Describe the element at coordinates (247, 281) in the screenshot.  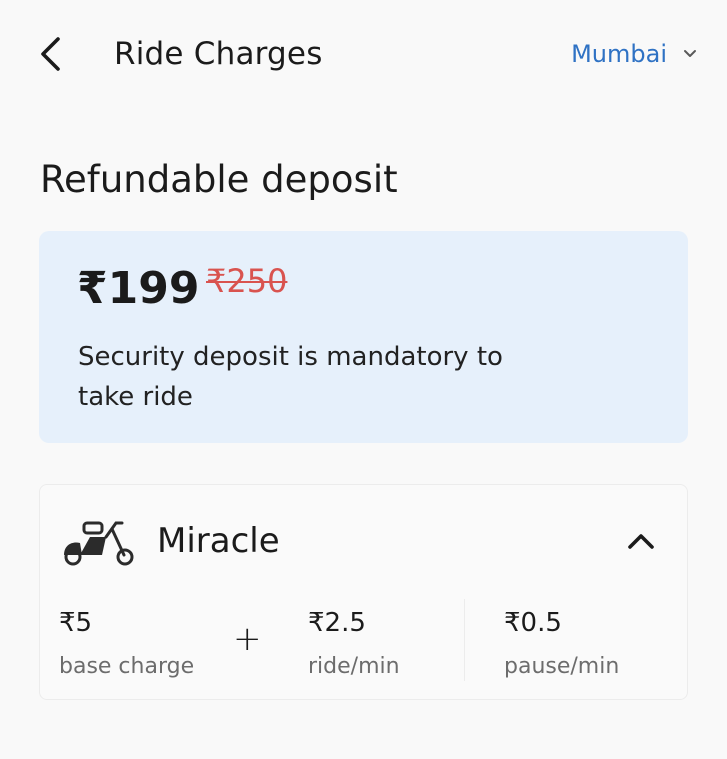
I see `deposit-original-price: ₹250` at that location.